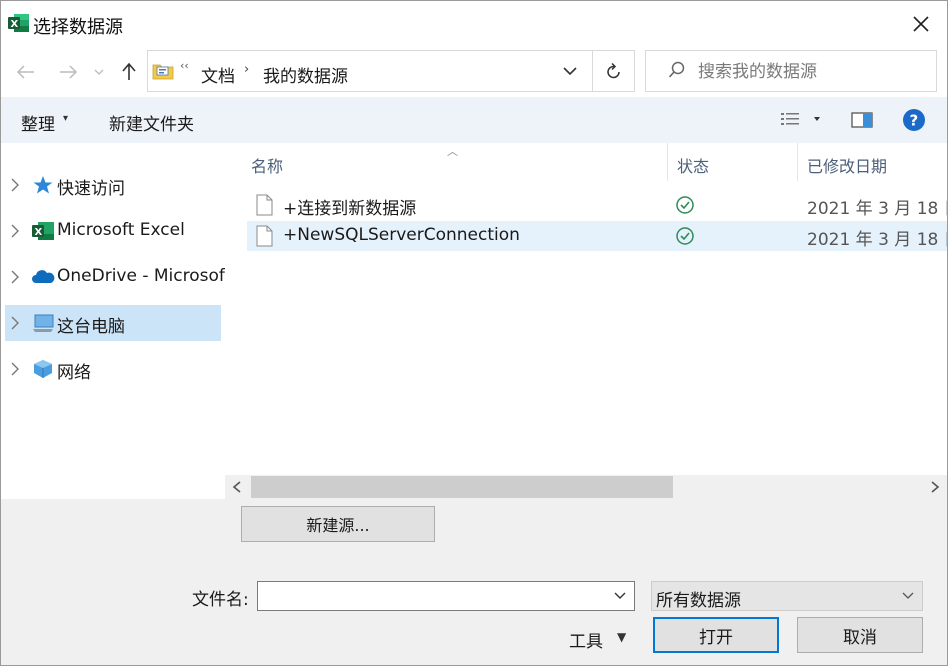 The height and width of the screenshot is (666, 948). Describe the element at coordinates (151, 122) in the screenshot. I see `new-folder-button: 新建文件夹` at that location.